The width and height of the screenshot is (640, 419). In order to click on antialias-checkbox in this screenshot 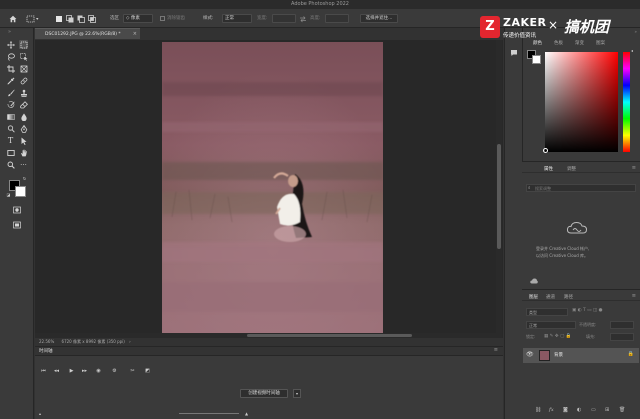, I will do `click(162, 18)`.